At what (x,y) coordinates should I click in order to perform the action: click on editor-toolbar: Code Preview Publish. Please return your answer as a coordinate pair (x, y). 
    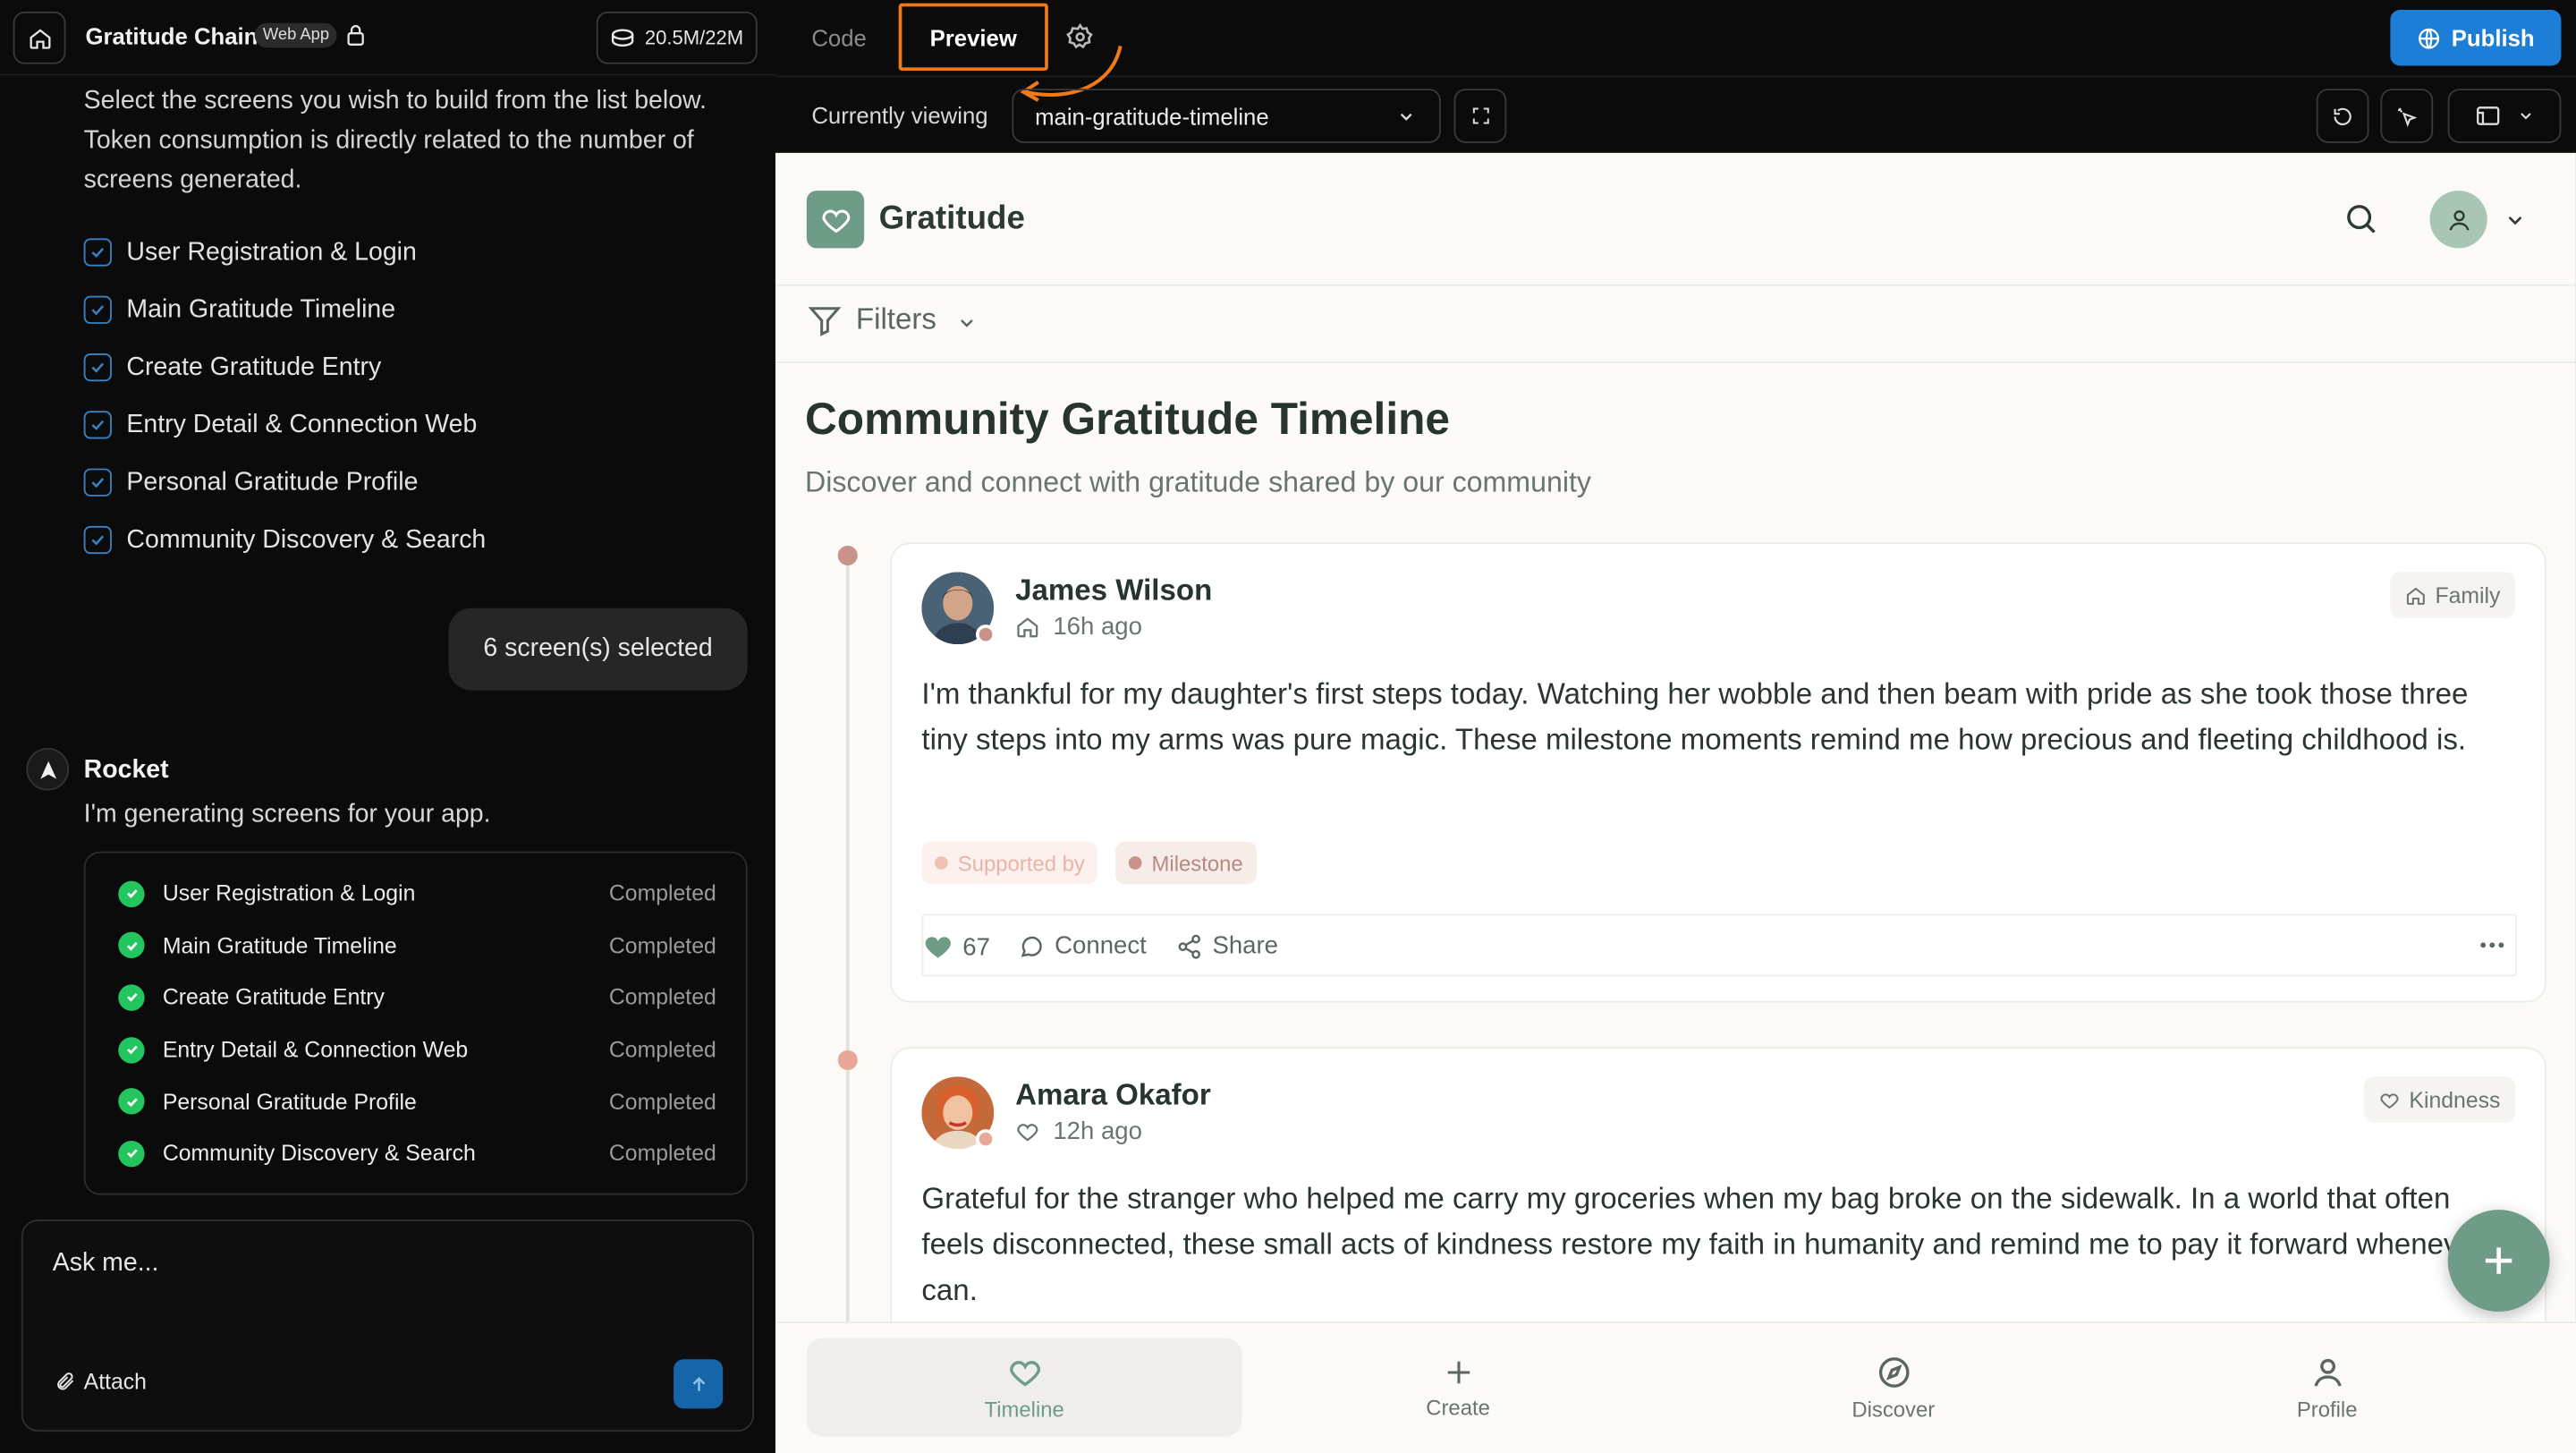
    Looking at the image, I should click on (1675, 51).